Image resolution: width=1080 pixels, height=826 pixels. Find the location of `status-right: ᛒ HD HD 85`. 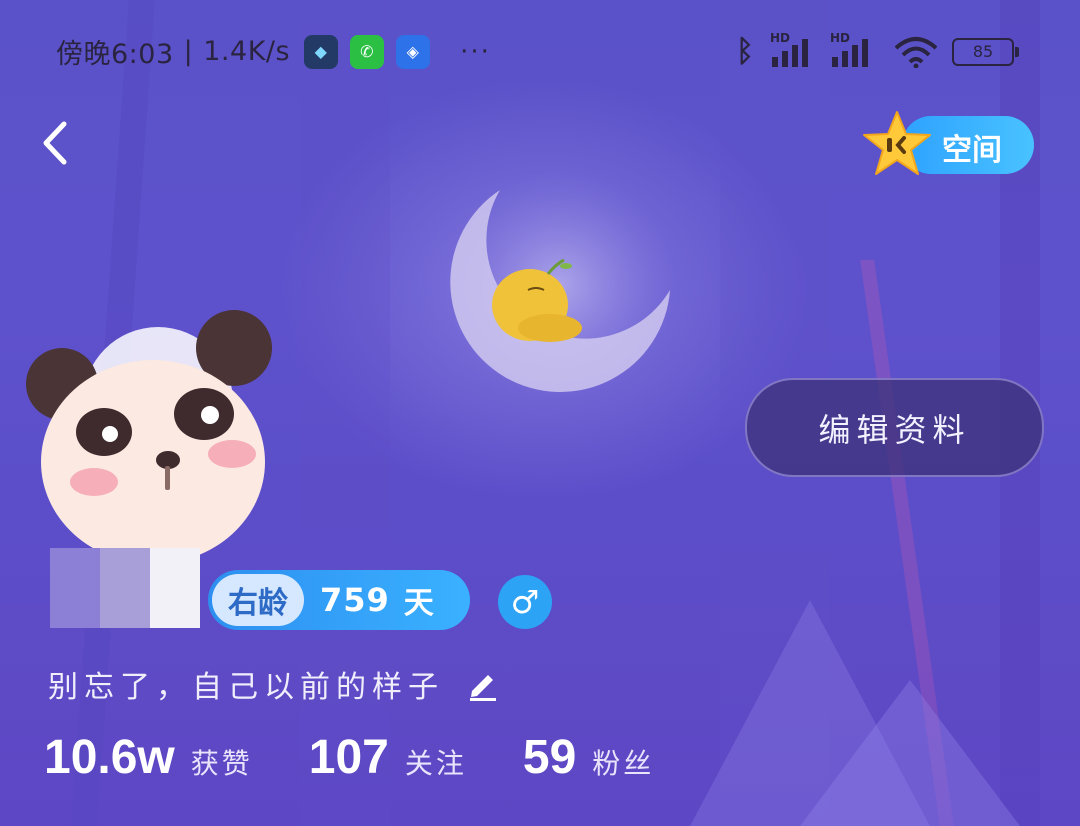

status-right: ᛒ HD HD 85 is located at coordinates (877, 50).